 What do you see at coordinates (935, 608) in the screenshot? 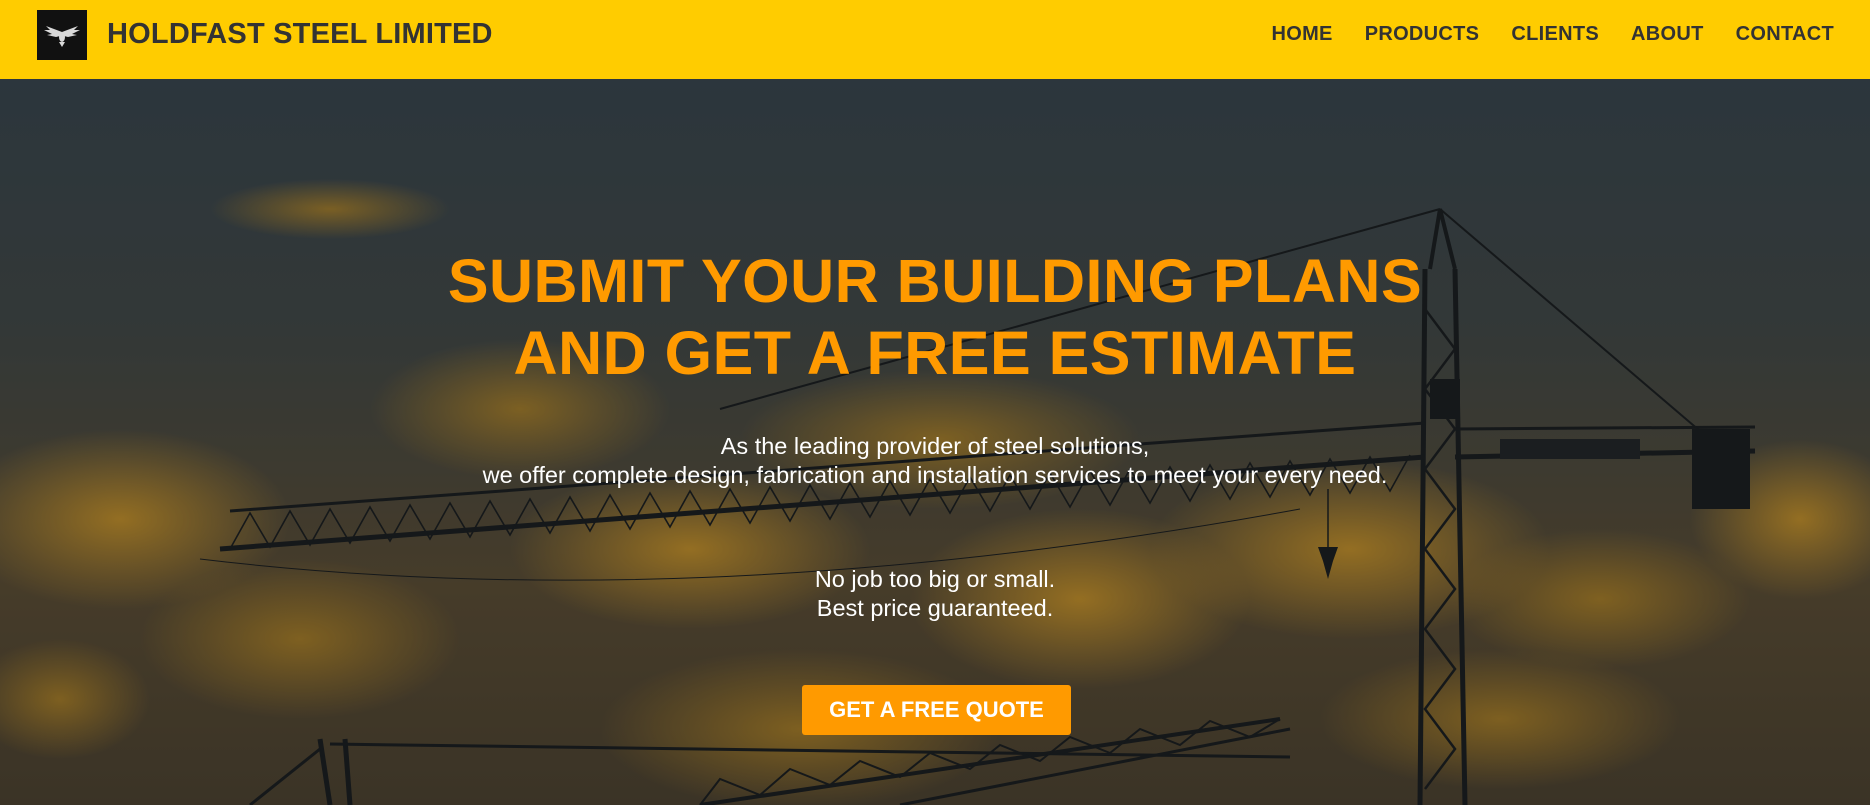
I see `hero-tagline-line2: Best price guaranteed.` at bounding box center [935, 608].